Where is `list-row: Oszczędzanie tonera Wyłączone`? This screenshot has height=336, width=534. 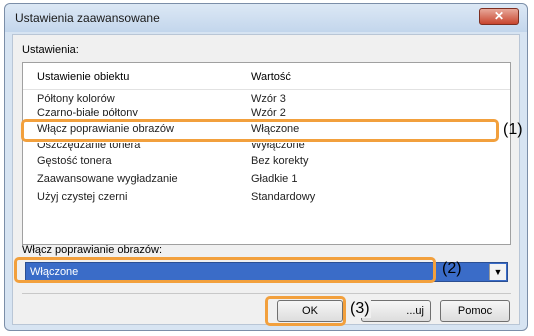 list-row: Oszczędzanie tonera Wyłączone is located at coordinates (266, 149).